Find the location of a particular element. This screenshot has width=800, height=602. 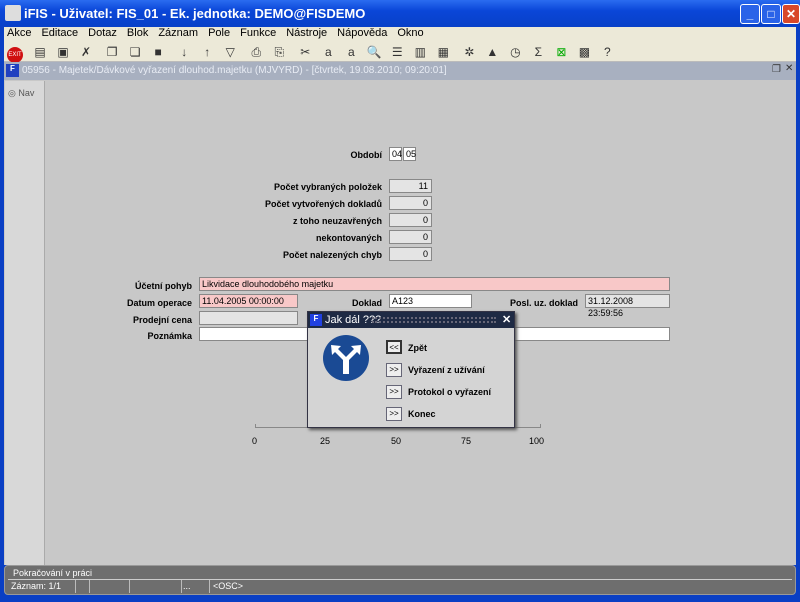

toolbar: EXIT ▤ ▣ ✗ ❐ ❏ ■ ↓ ↑ ▽ ⎙ ⎘ ✂ a a 🔍 ☰ ▥ ▦ ✲ ▲ ◷ Σ ⊠ ▩? is located at coordinates (400, 52).